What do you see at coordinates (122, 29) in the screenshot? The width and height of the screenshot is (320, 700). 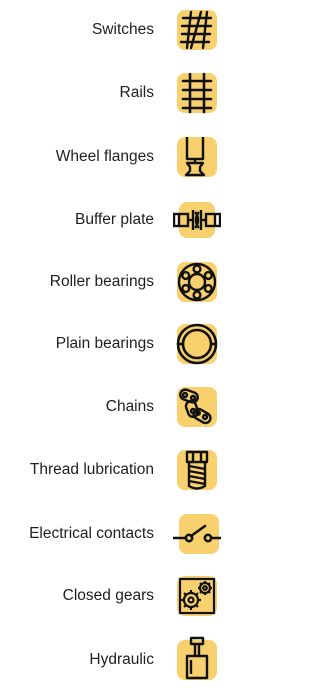 I see `item-label: Switches` at bounding box center [122, 29].